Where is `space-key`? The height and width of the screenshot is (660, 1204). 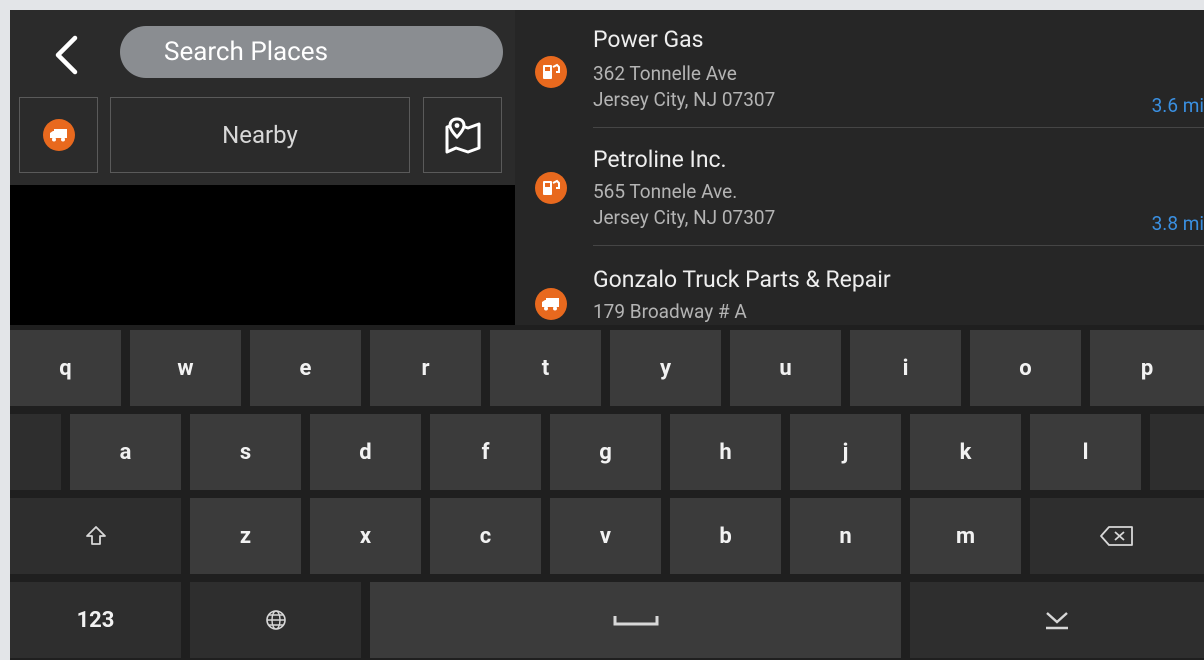
space-key is located at coordinates (635, 620).